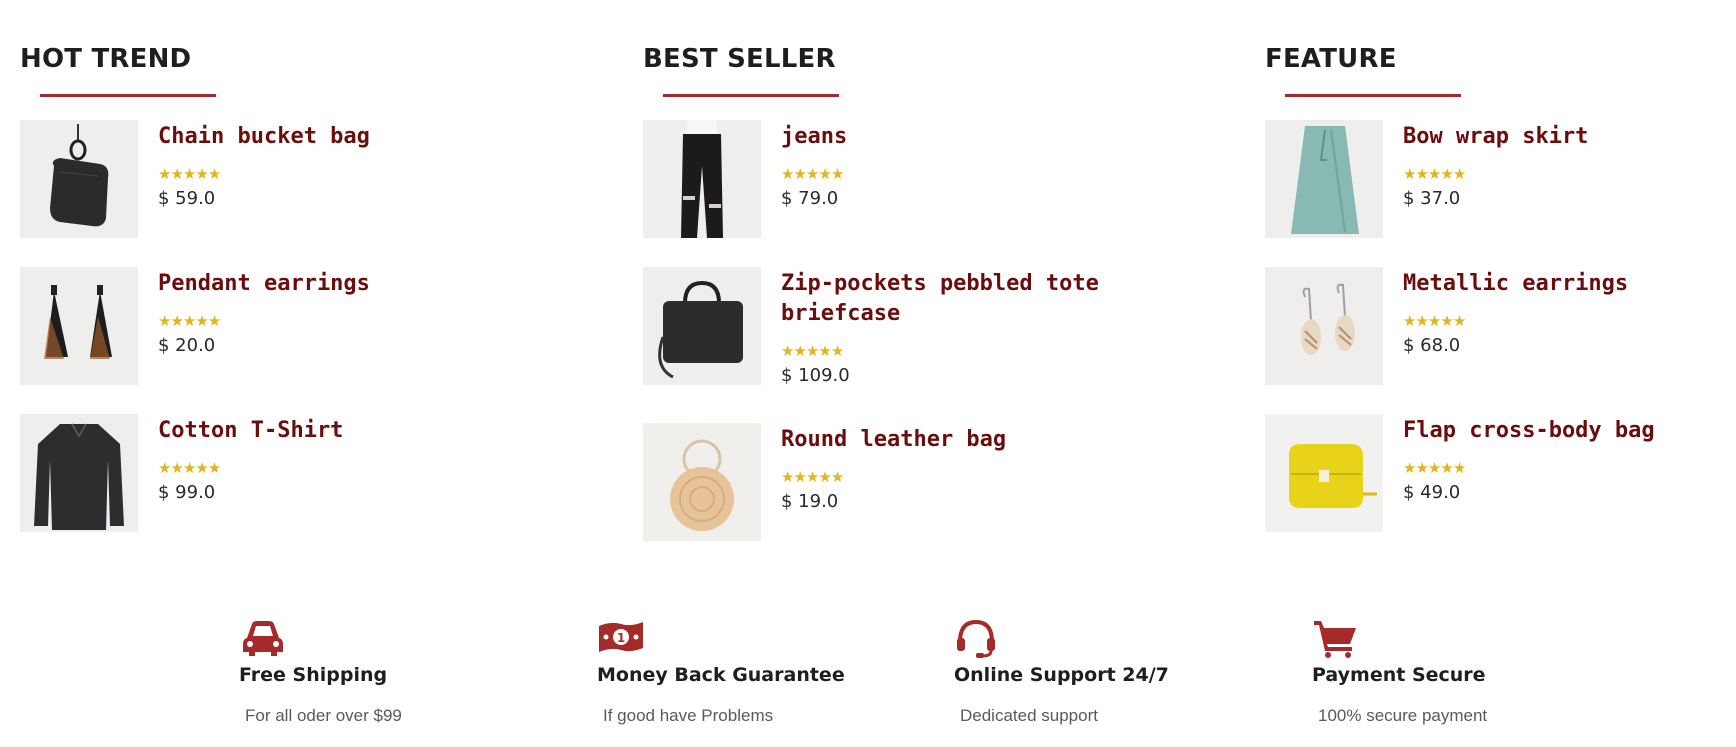 The image size is (1736, 747). Describe the element at coordinates (1432, 492) in the screenshot. I see `product-price: $ 49.0` at that location.